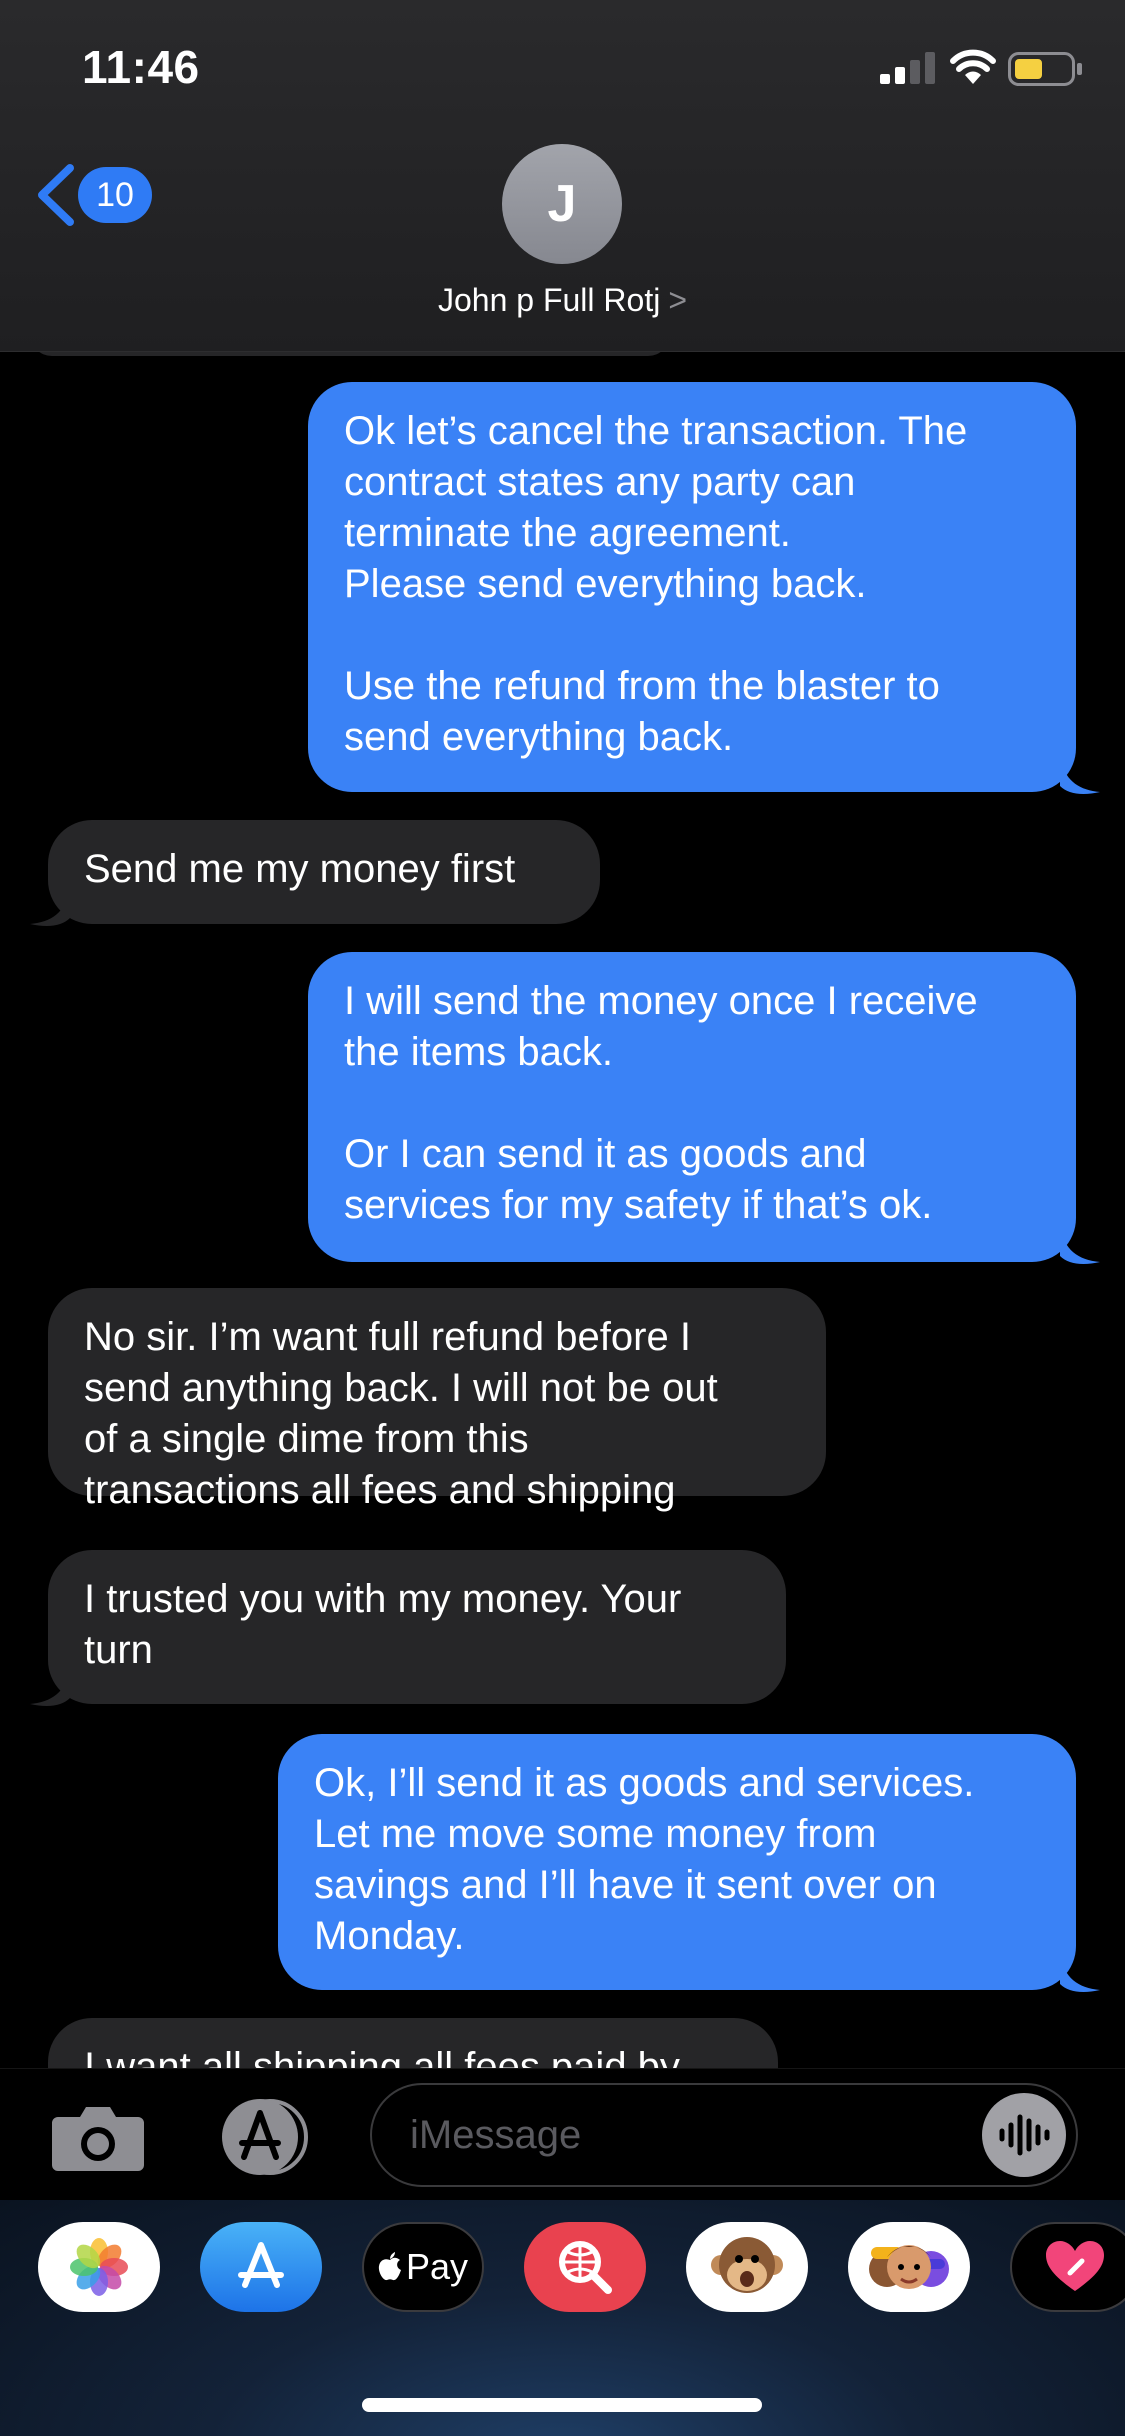 The width and height of the screenshot is (1125, 2436). What do you see at coordinates (383, 1624) in the screenshot?
I see `message-text: I trusted you with my money. Your turn` at bounding box center [383, 1624].